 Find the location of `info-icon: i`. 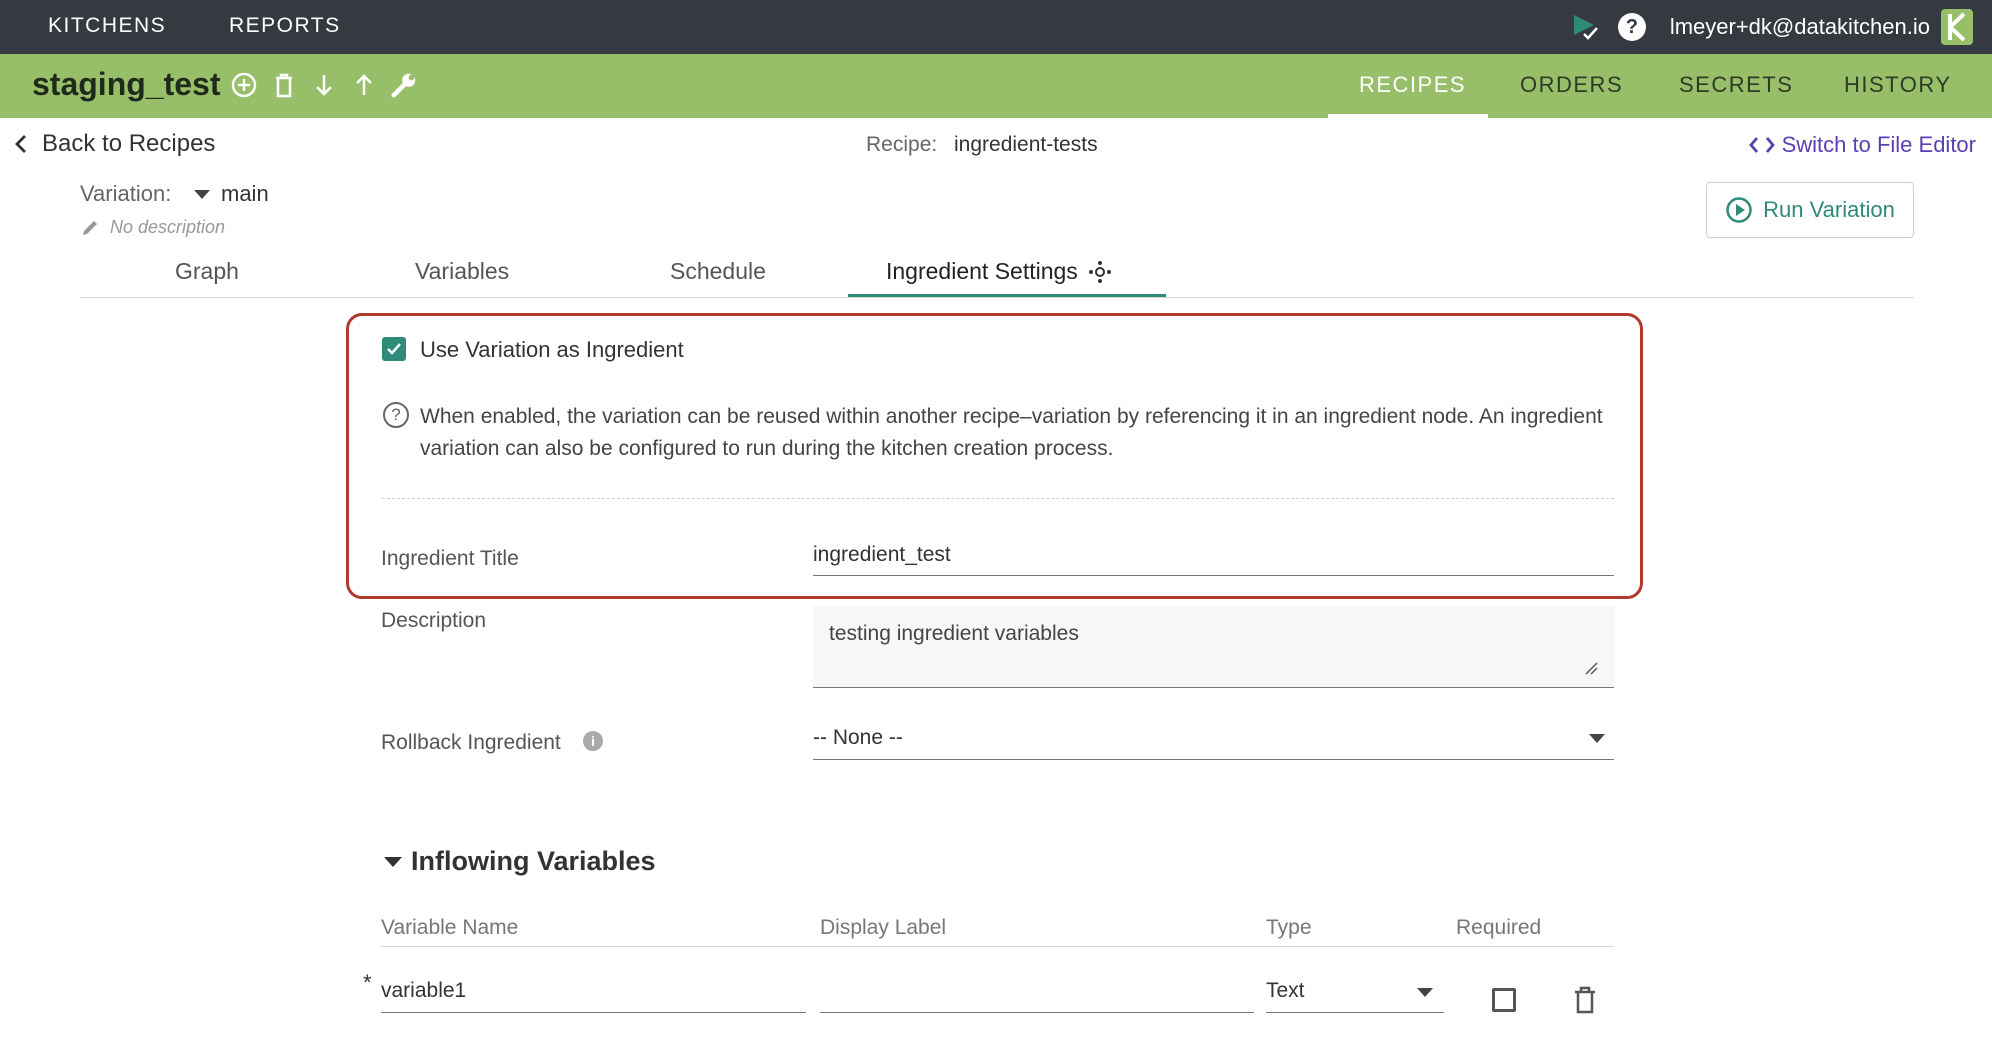

info-icon: i is located at coordinates (593, 741).